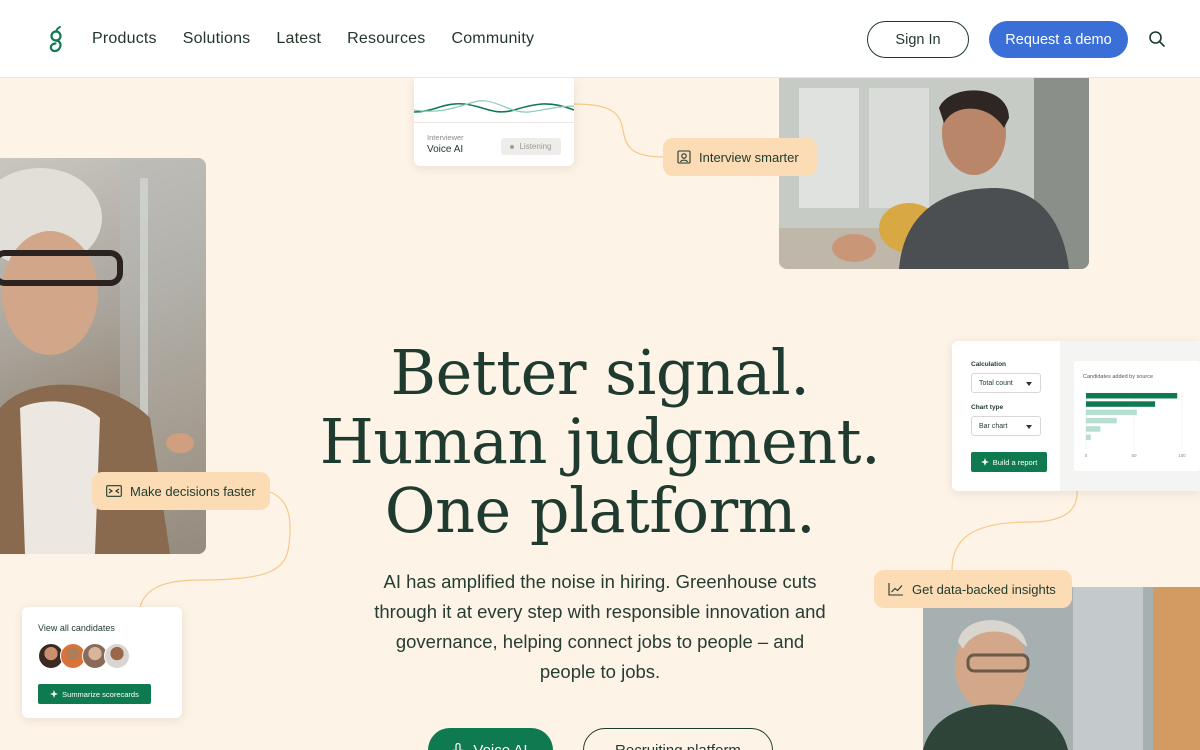 Image resolution: width=1200 pixels, height=750 pixels. What do you see at coordinates (298, 39) in the screenshot?
I see `nav-latest: Latest` at bounding box center [298, 39].